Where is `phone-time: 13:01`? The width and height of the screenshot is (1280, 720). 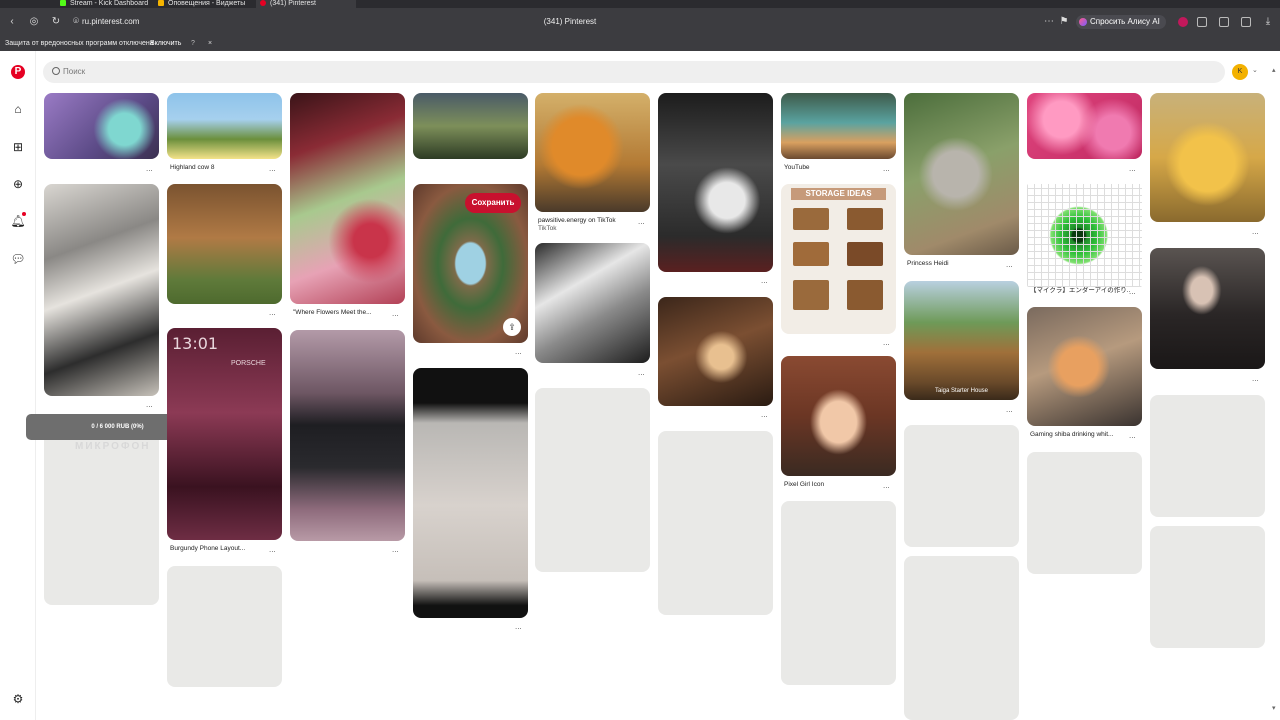 phone-time: 13:01 is located at coordinates (195, 343).